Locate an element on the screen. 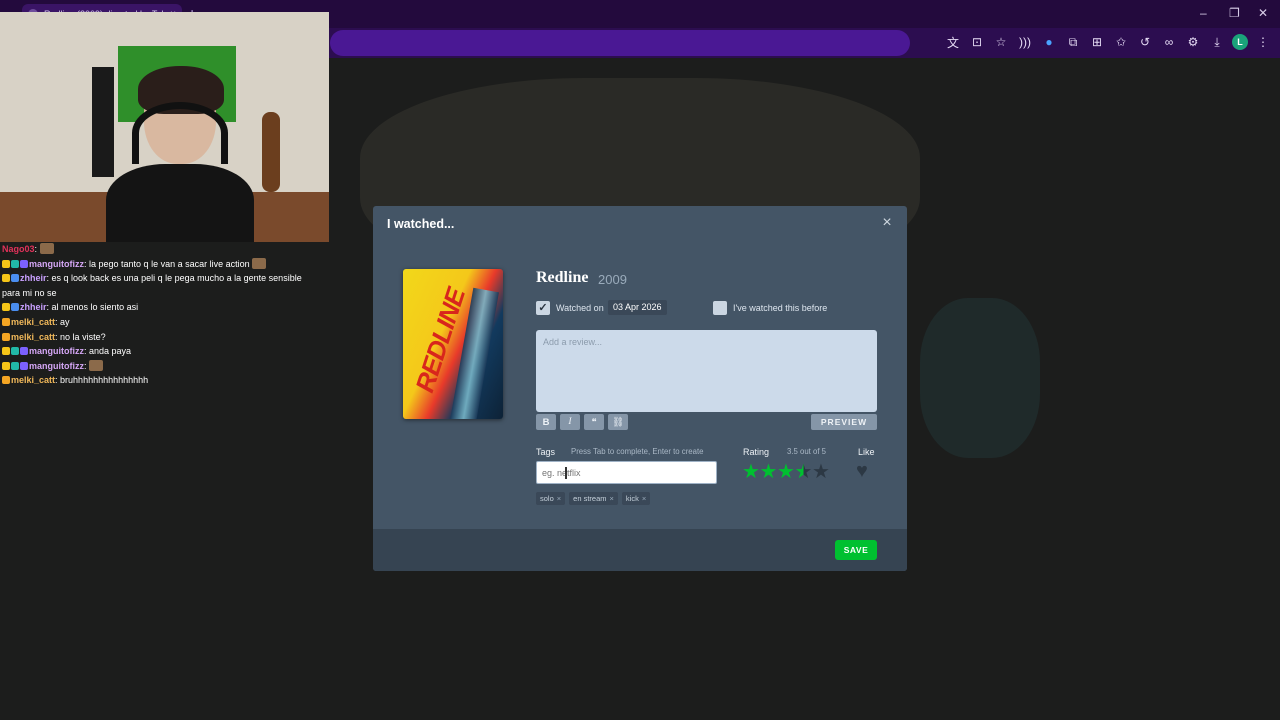  close-icon: × is located at coordinates (887, 223).